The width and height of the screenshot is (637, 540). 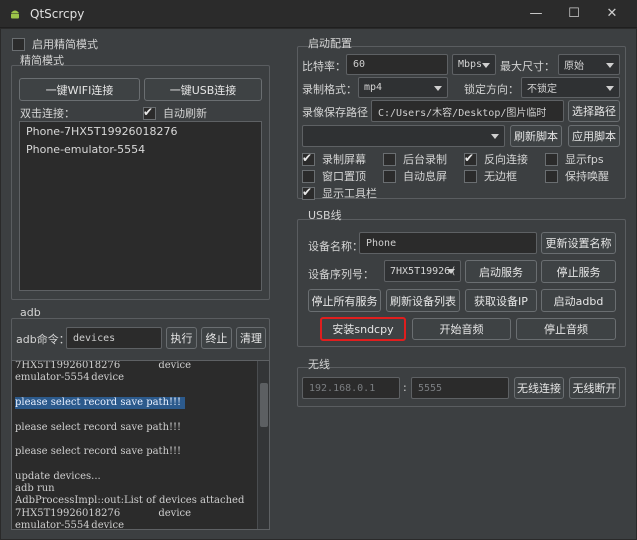 I want to click on lock-orientation-value: 不锁定, so click(x=542, y=89).